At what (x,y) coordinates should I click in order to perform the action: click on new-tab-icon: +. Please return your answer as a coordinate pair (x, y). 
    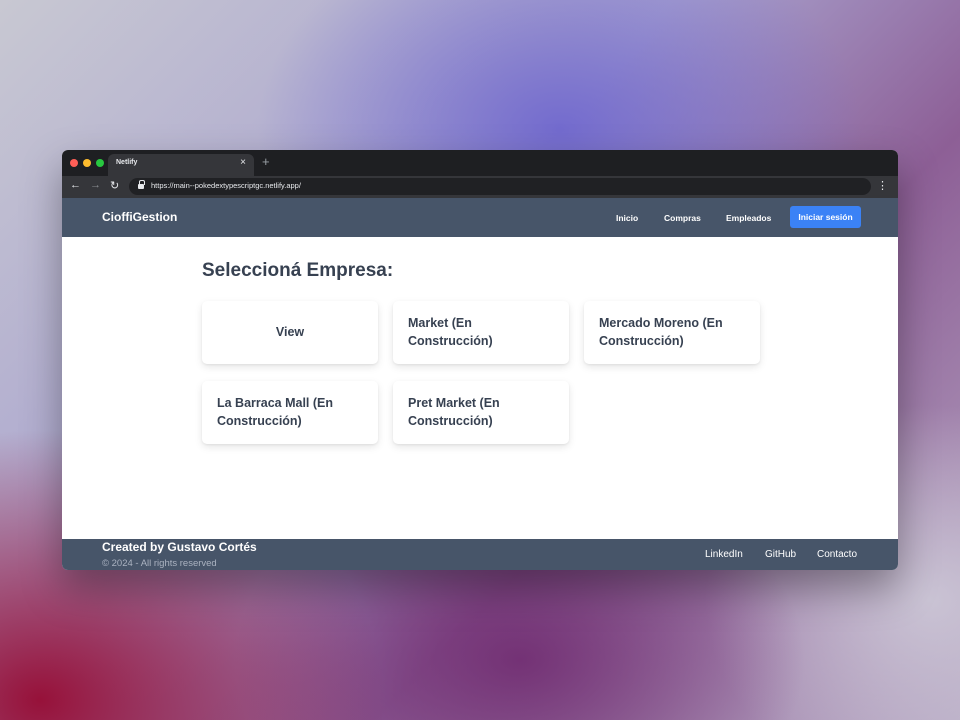
    Looking at the image, I should click on (266, 161).